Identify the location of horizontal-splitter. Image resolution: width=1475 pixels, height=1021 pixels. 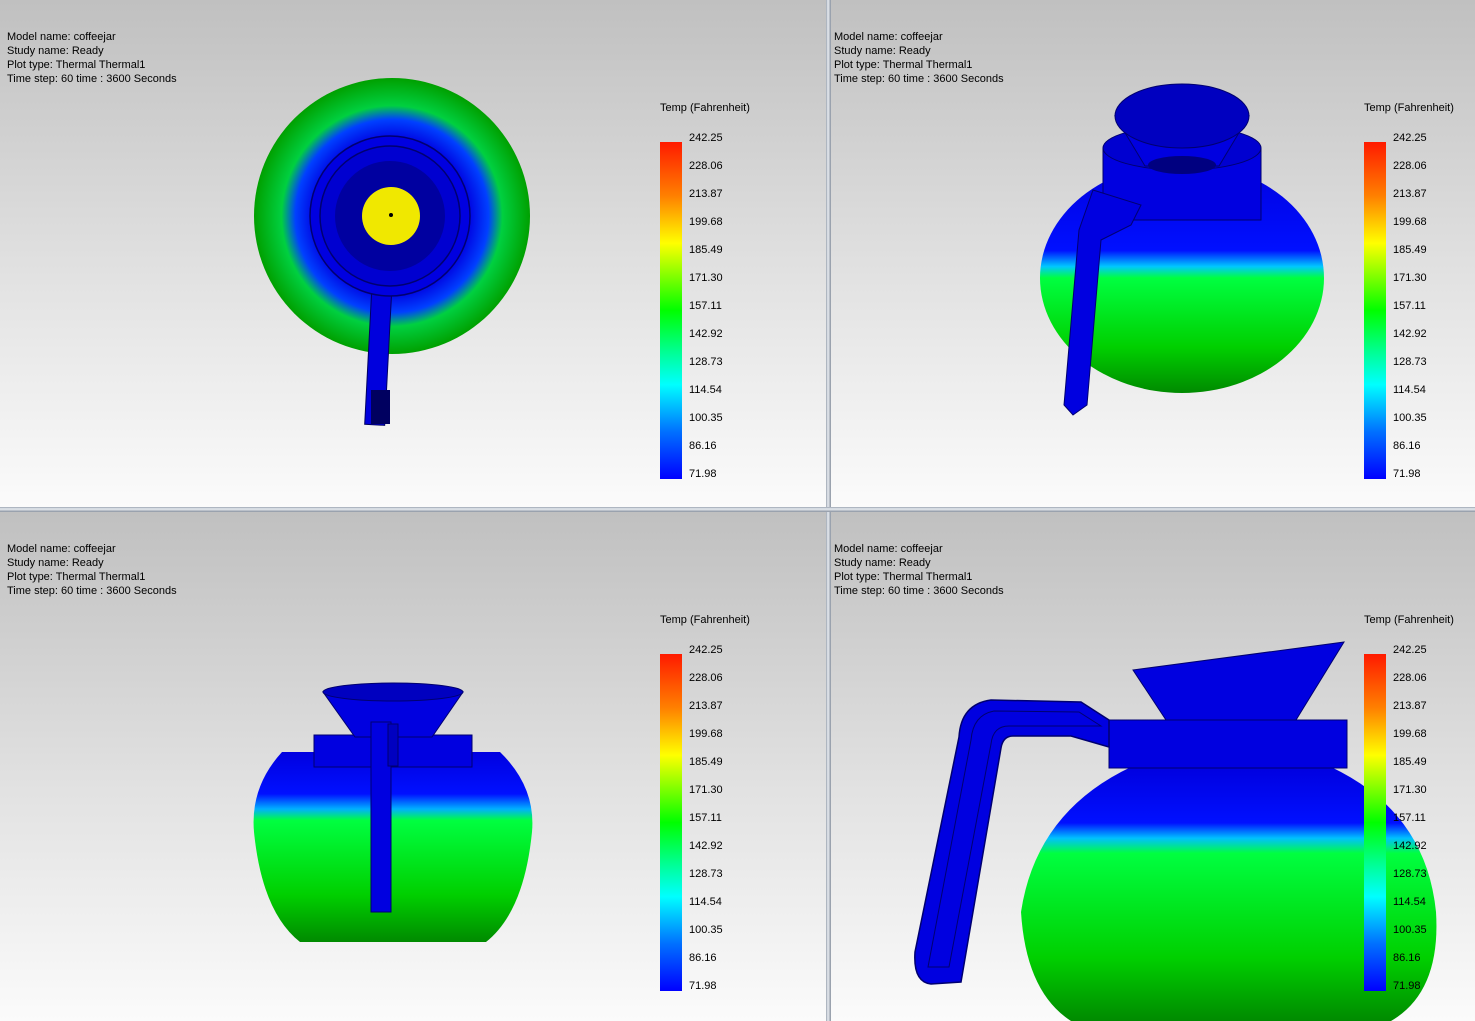
(737, 509).